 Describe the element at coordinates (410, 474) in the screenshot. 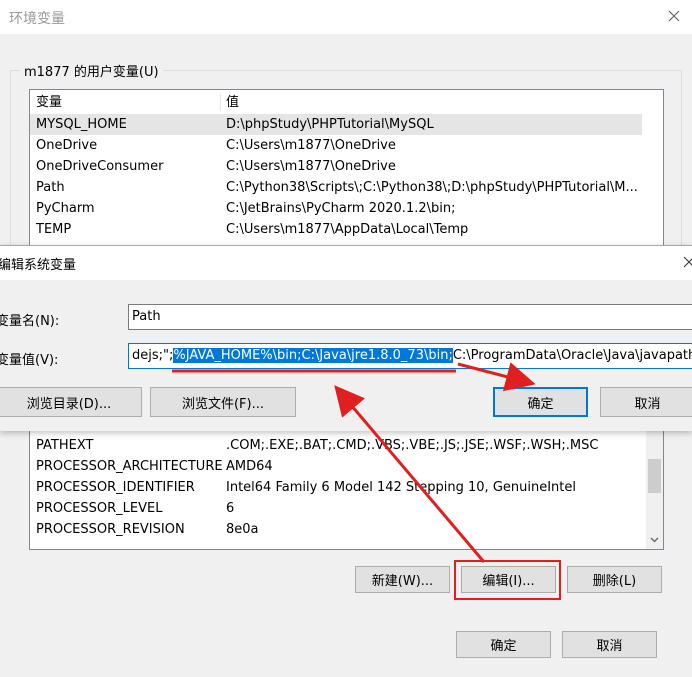

I see `annotation-arrow-from-edit` at that location.